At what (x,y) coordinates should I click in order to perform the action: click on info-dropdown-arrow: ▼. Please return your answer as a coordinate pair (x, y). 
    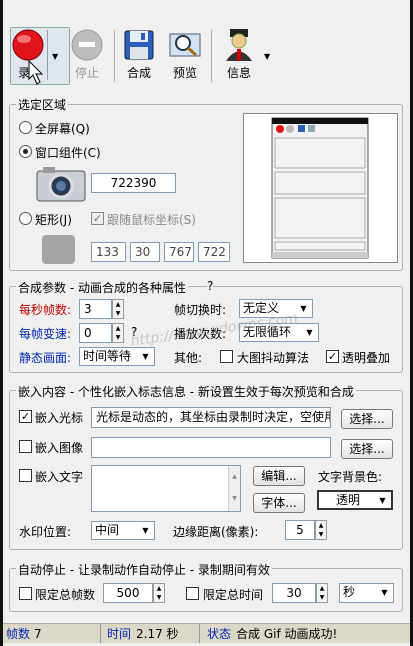
    Looking at the image, I should click on (267, 56).